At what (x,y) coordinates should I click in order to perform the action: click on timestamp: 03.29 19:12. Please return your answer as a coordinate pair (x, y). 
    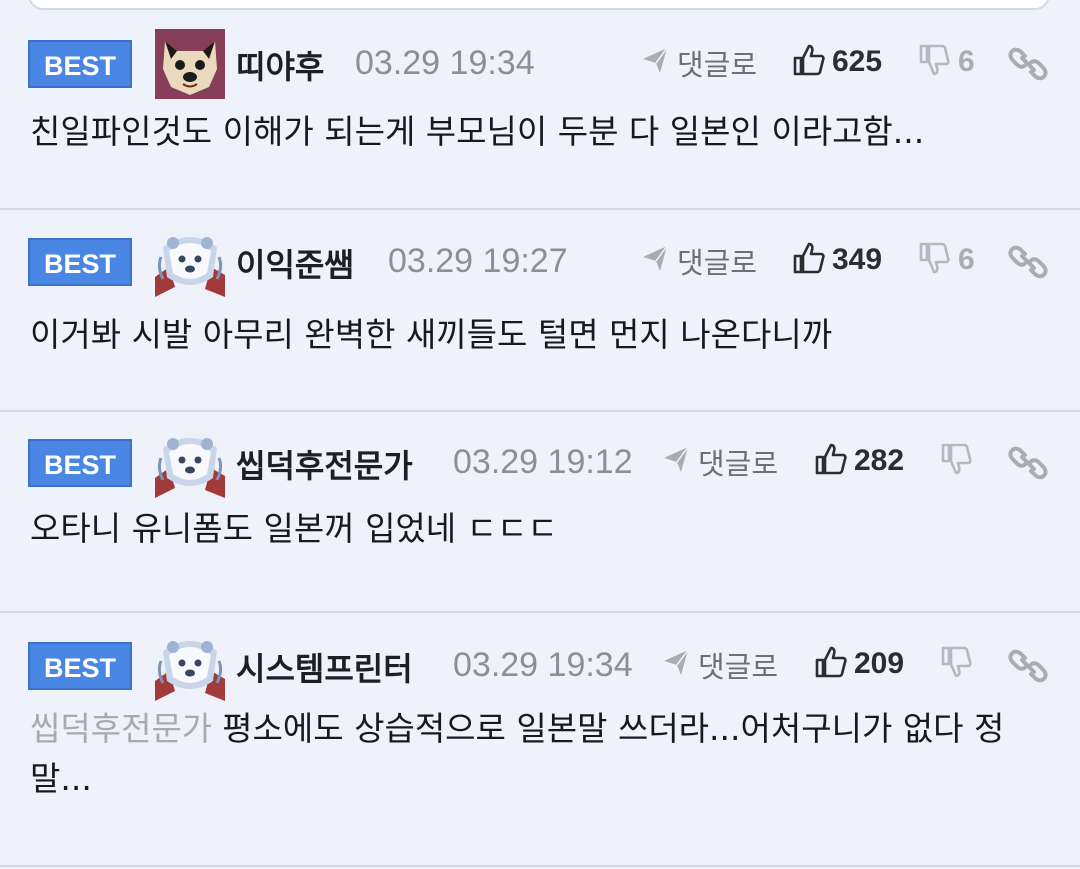
    Looking at the image, I should click on (543, 462).